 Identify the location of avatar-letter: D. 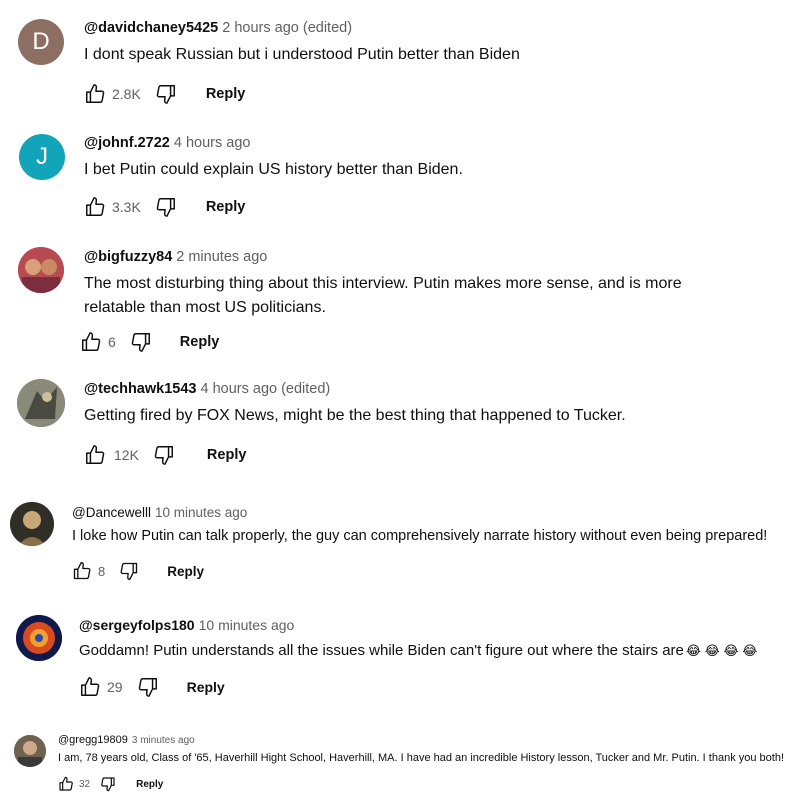
(41, 41).